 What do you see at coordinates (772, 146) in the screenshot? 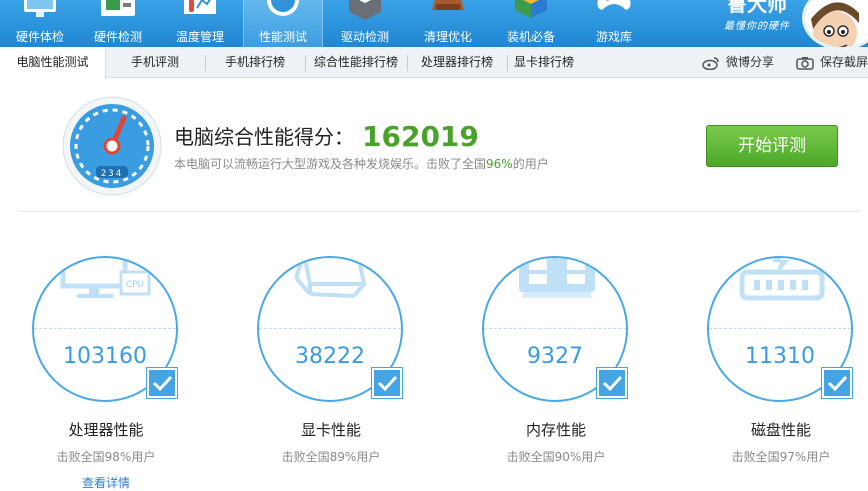
I see `start-benchmark-button: 开始评测` at bounding box center [772, 146].